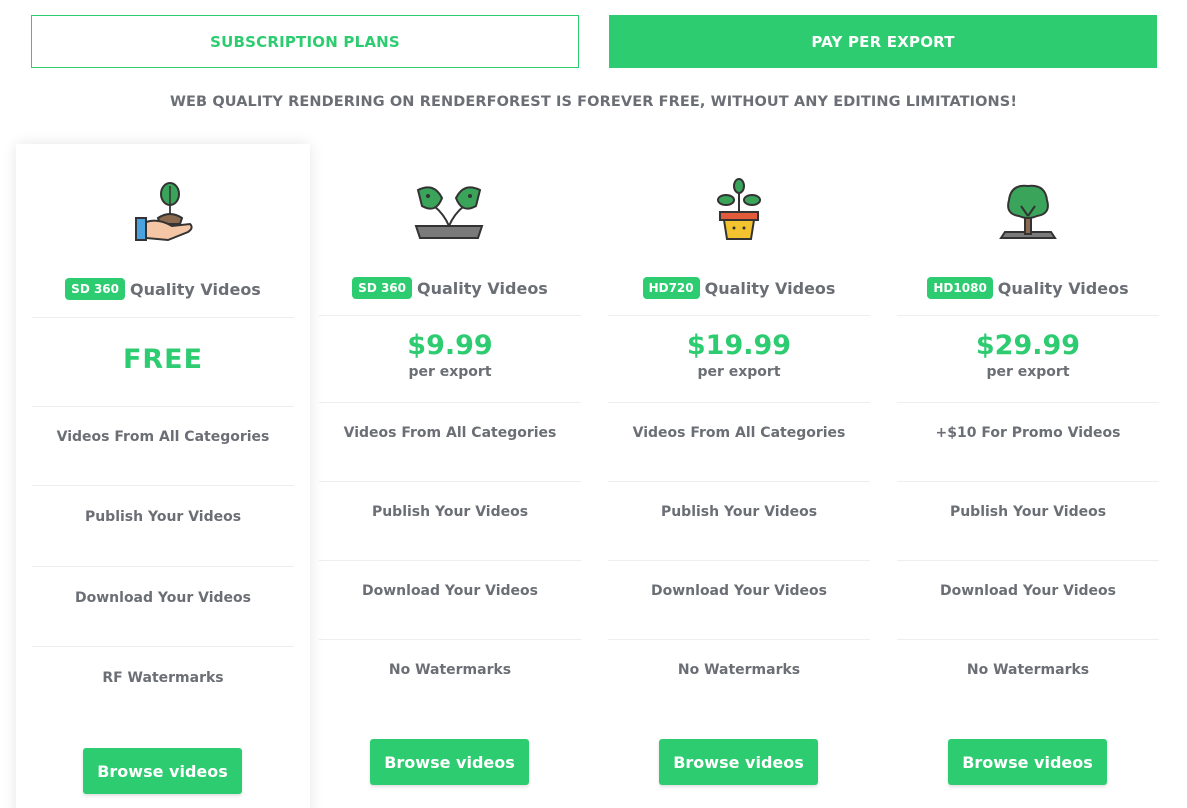 The width and height of the screenshot is (1187, 808). What do you see at coordinates (450, 345) in the screenshot?
I see `plan-price: $9.99` at bounding box center [450, 345].